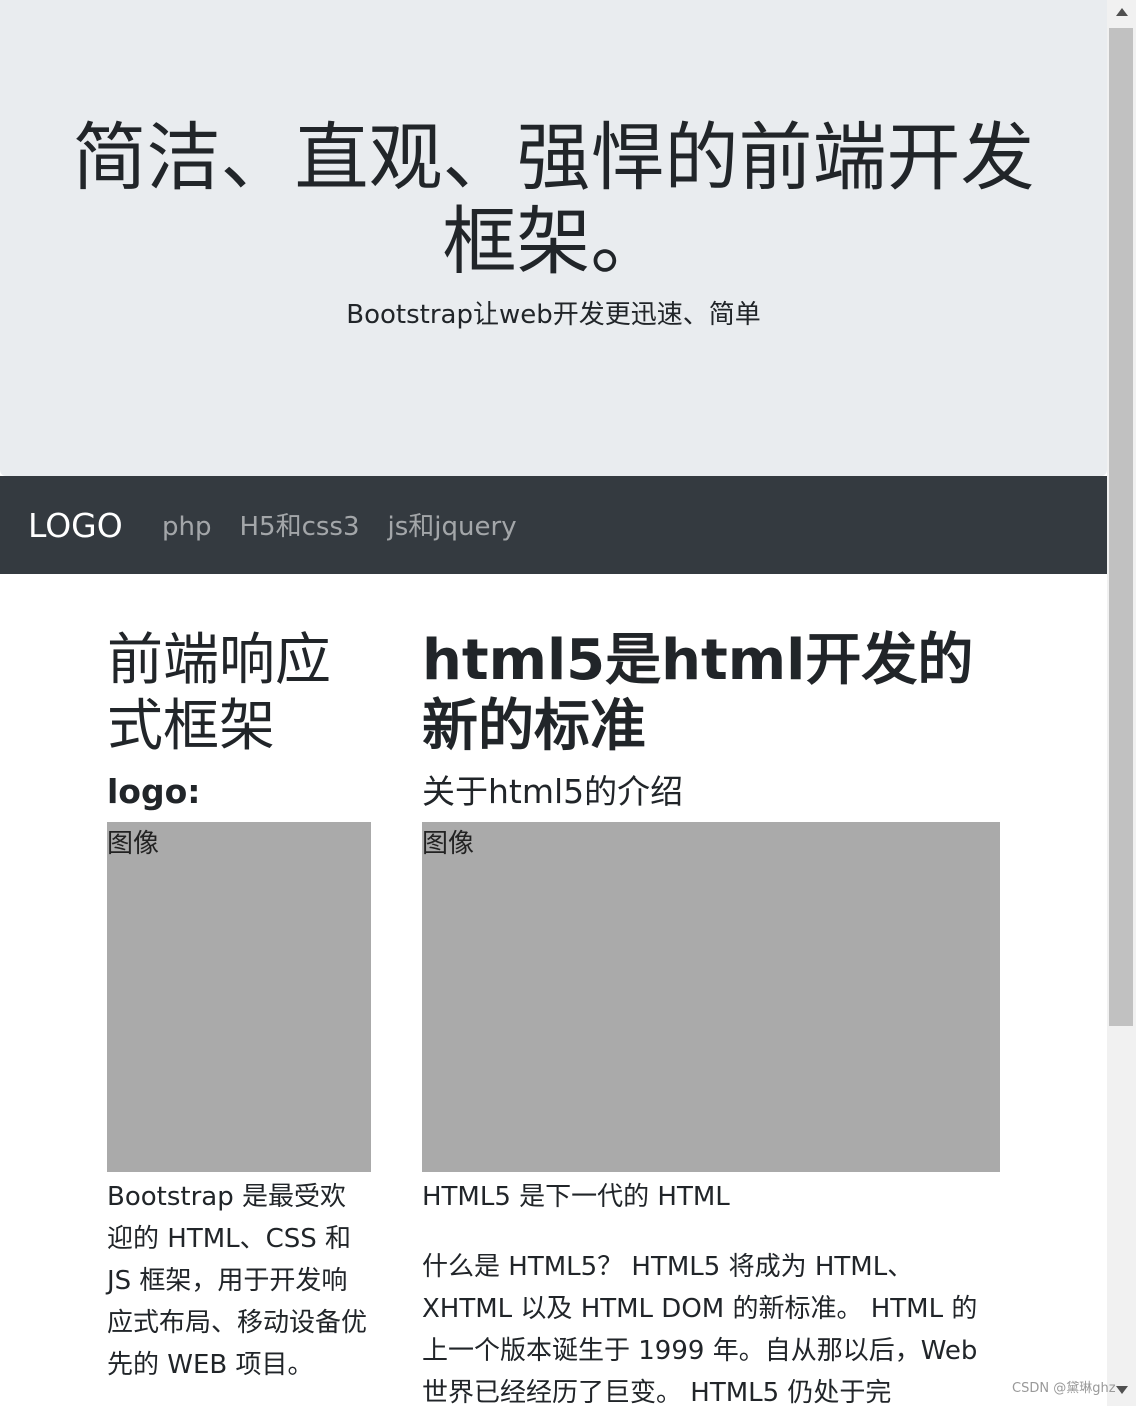 This screenshot has width=1136, height=1406. What do you see at coordinates (576, 1197) in the screenshot?
I see `right-text-1: HTML5 是下一代的 HTML` at bounding box center [576, 1197].